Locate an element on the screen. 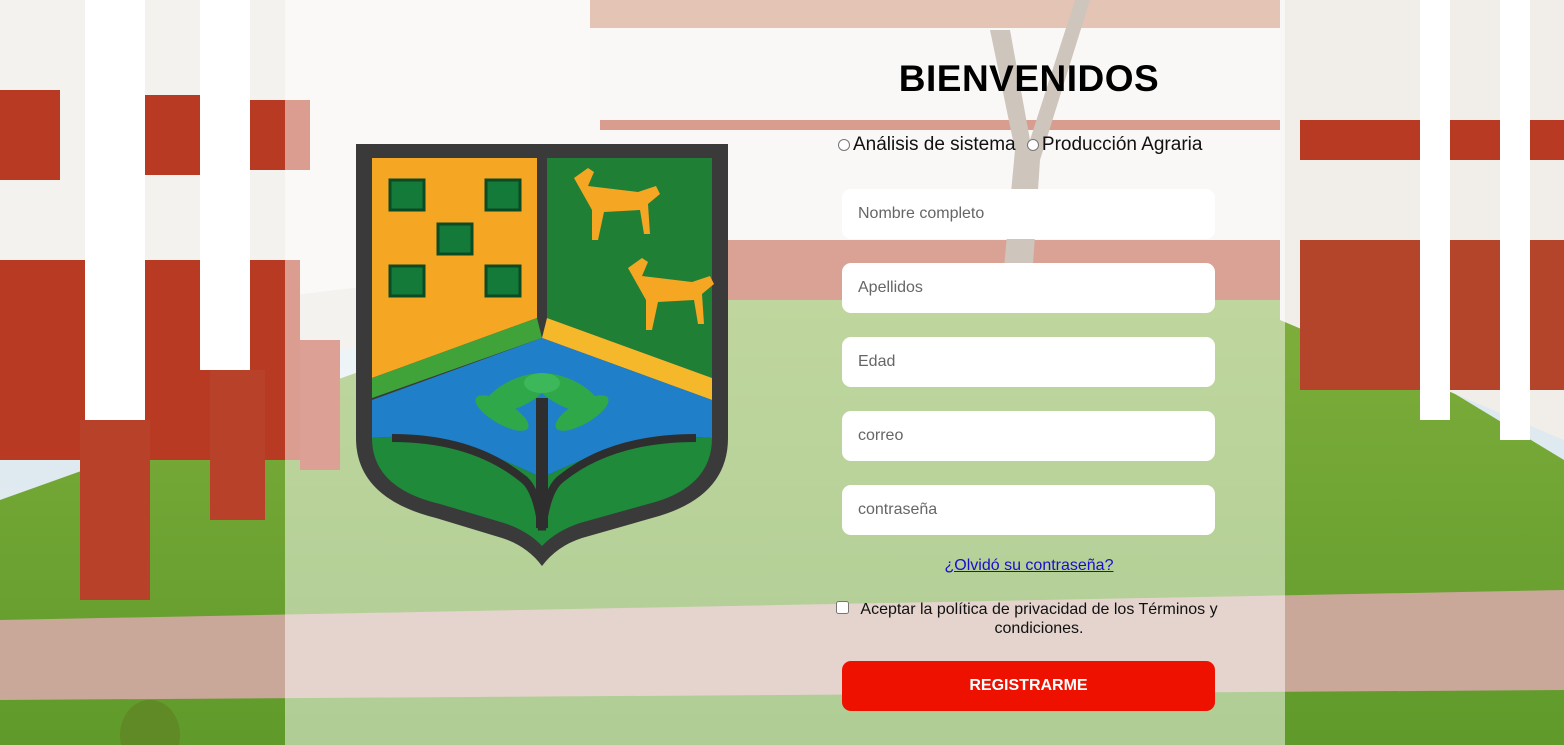 This screenshot has width=1564, height=745. full-name-input is located at coordinates (1028, 214).